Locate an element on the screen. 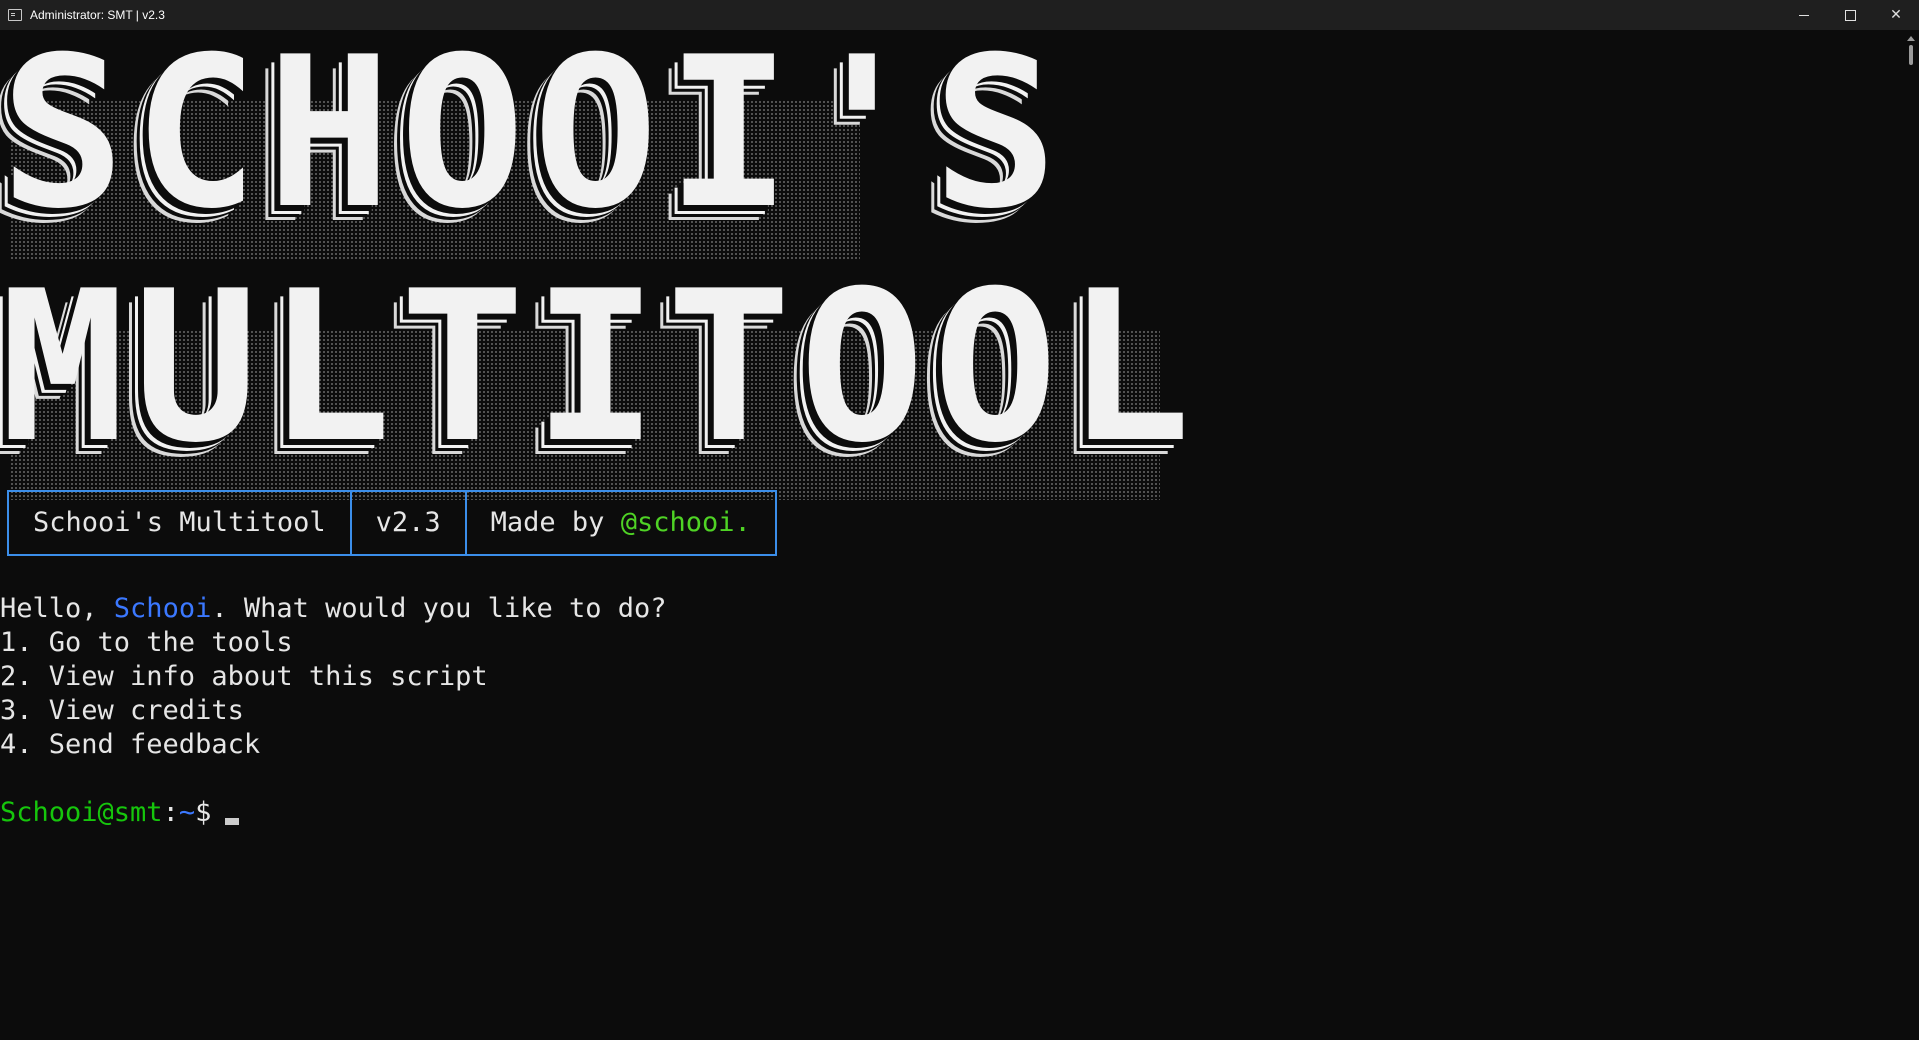 The height and width of the screenshot is (1040, 1919). scroll-up-arrow-icon is located at coordinates (1911, 38).